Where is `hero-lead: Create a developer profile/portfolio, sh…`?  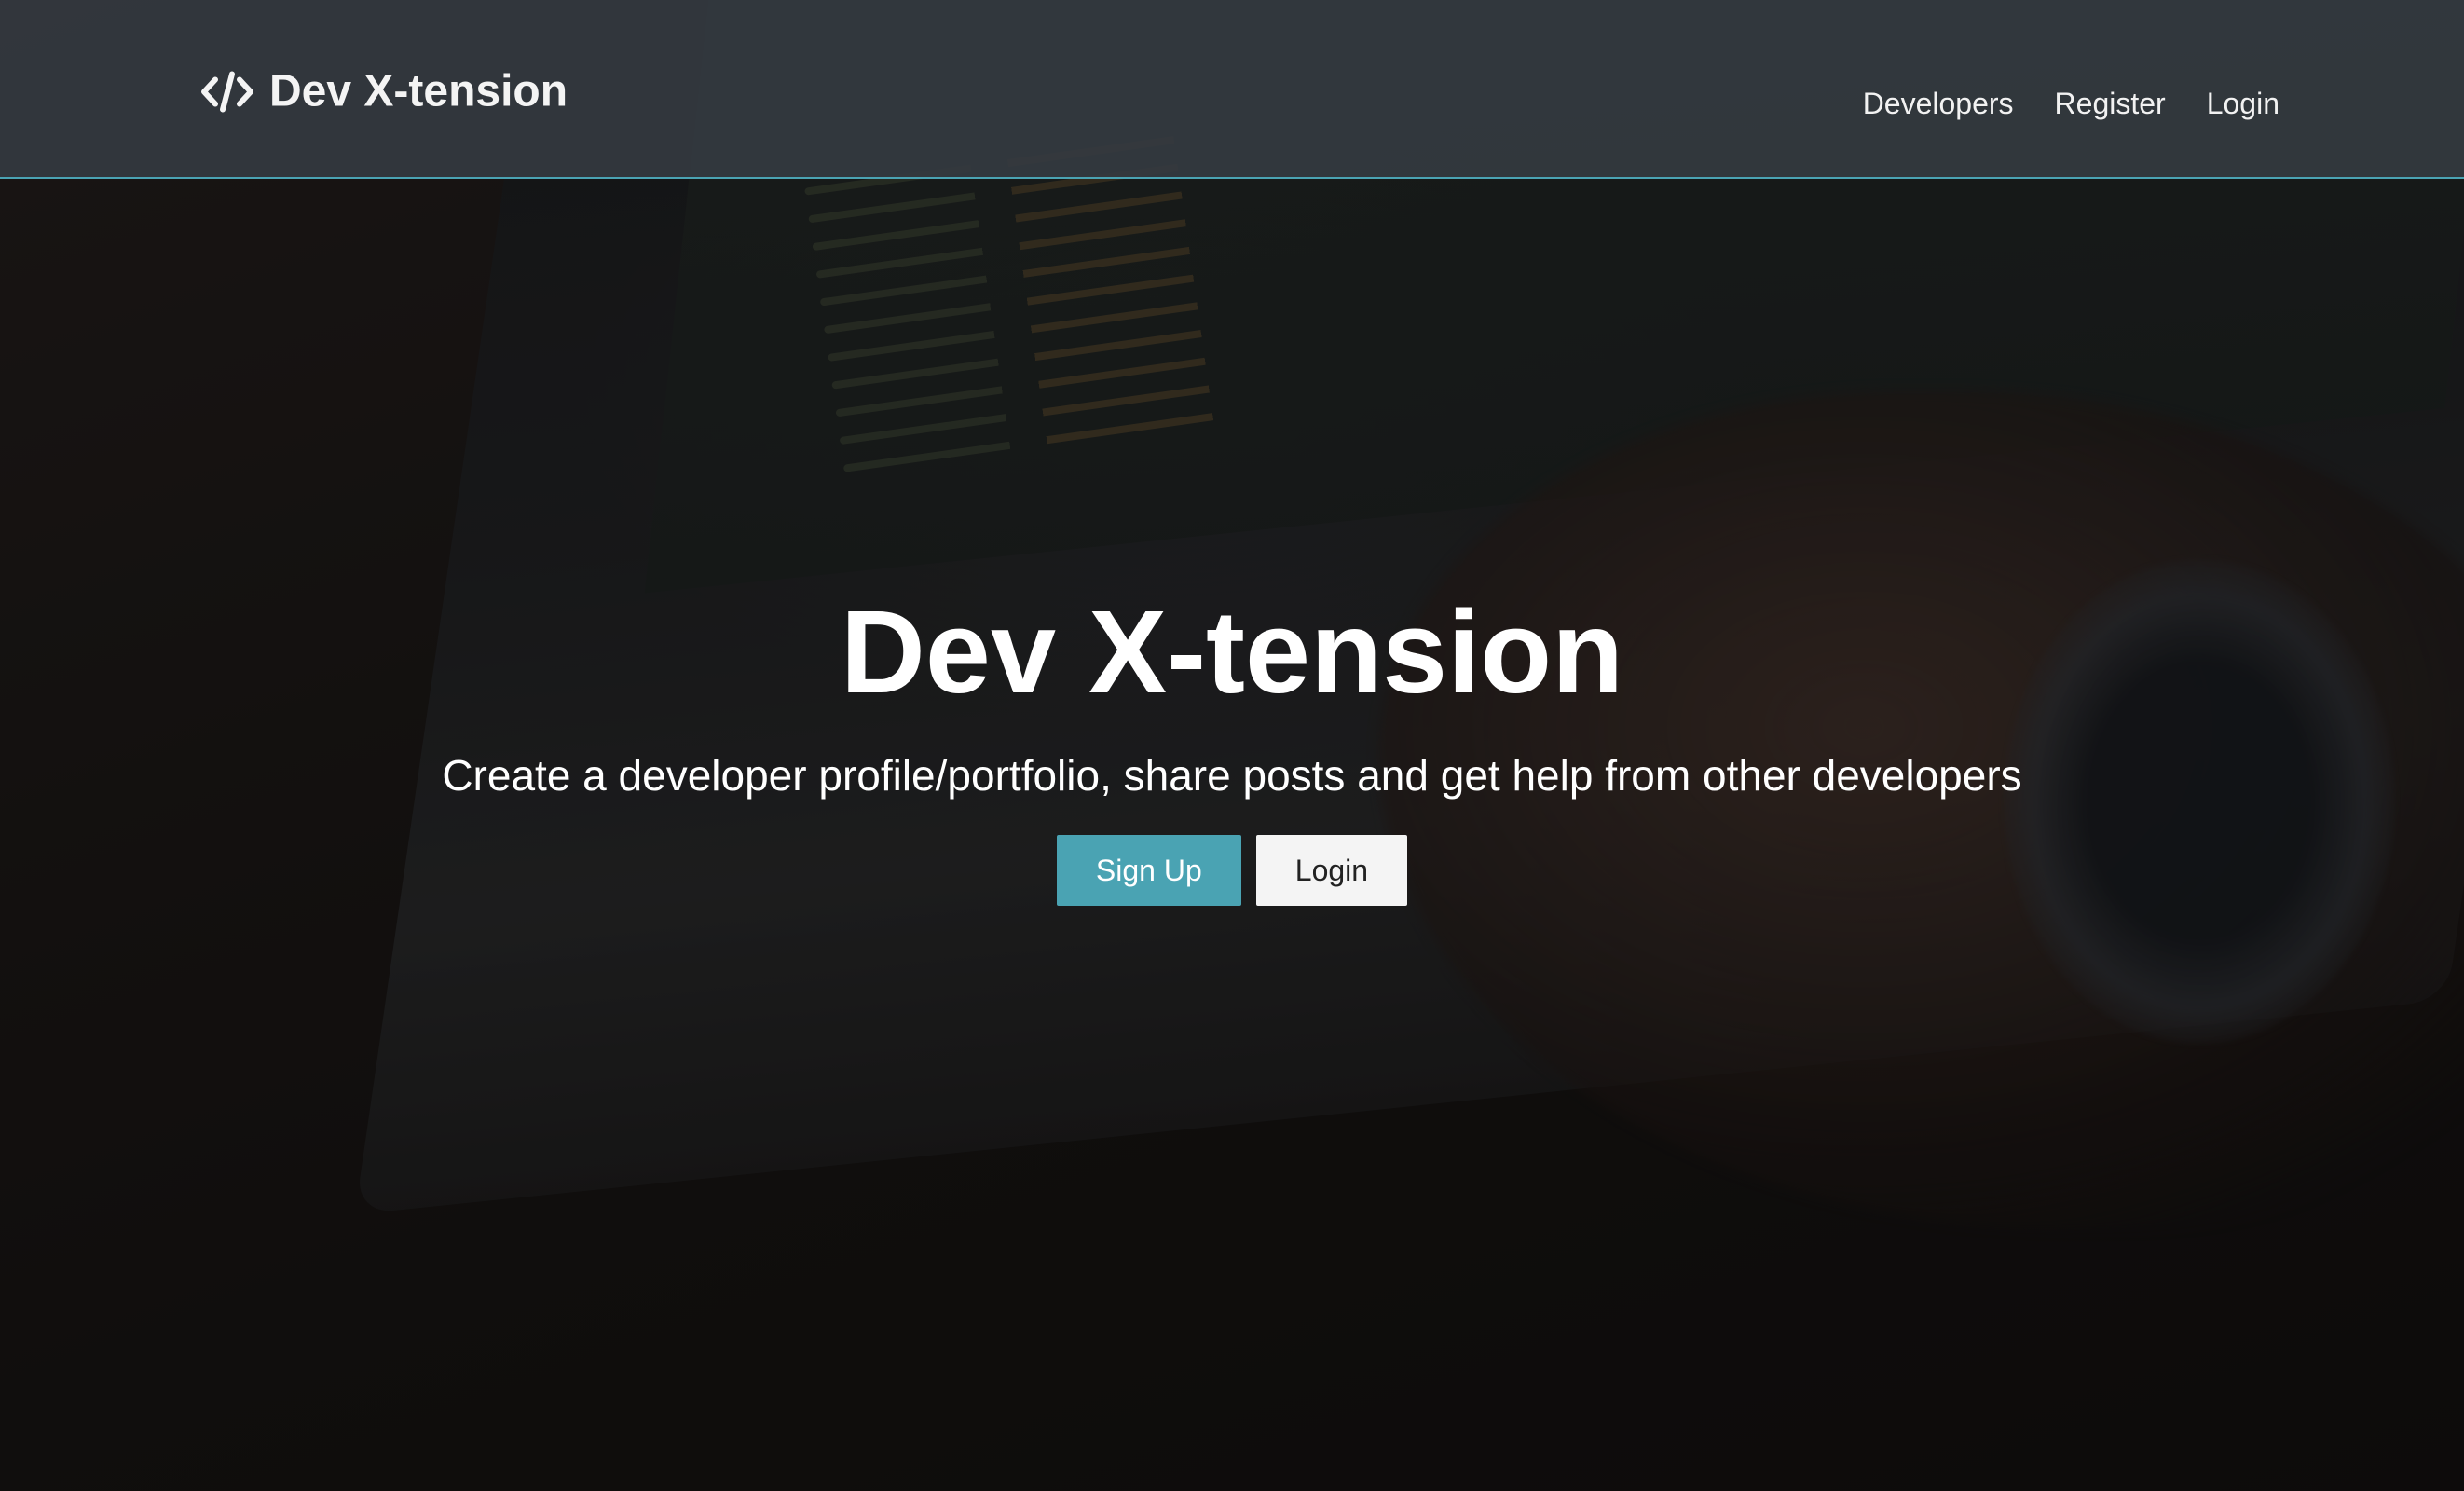
hero-lead: Create a developer profile/portfolio, sh… is located at coordinates (1232, 776).